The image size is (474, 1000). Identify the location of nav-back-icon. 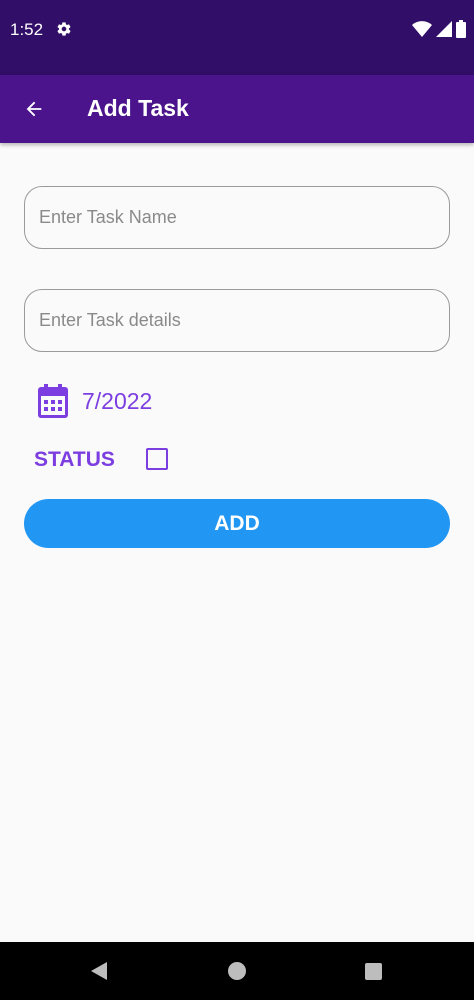
(99, 971).